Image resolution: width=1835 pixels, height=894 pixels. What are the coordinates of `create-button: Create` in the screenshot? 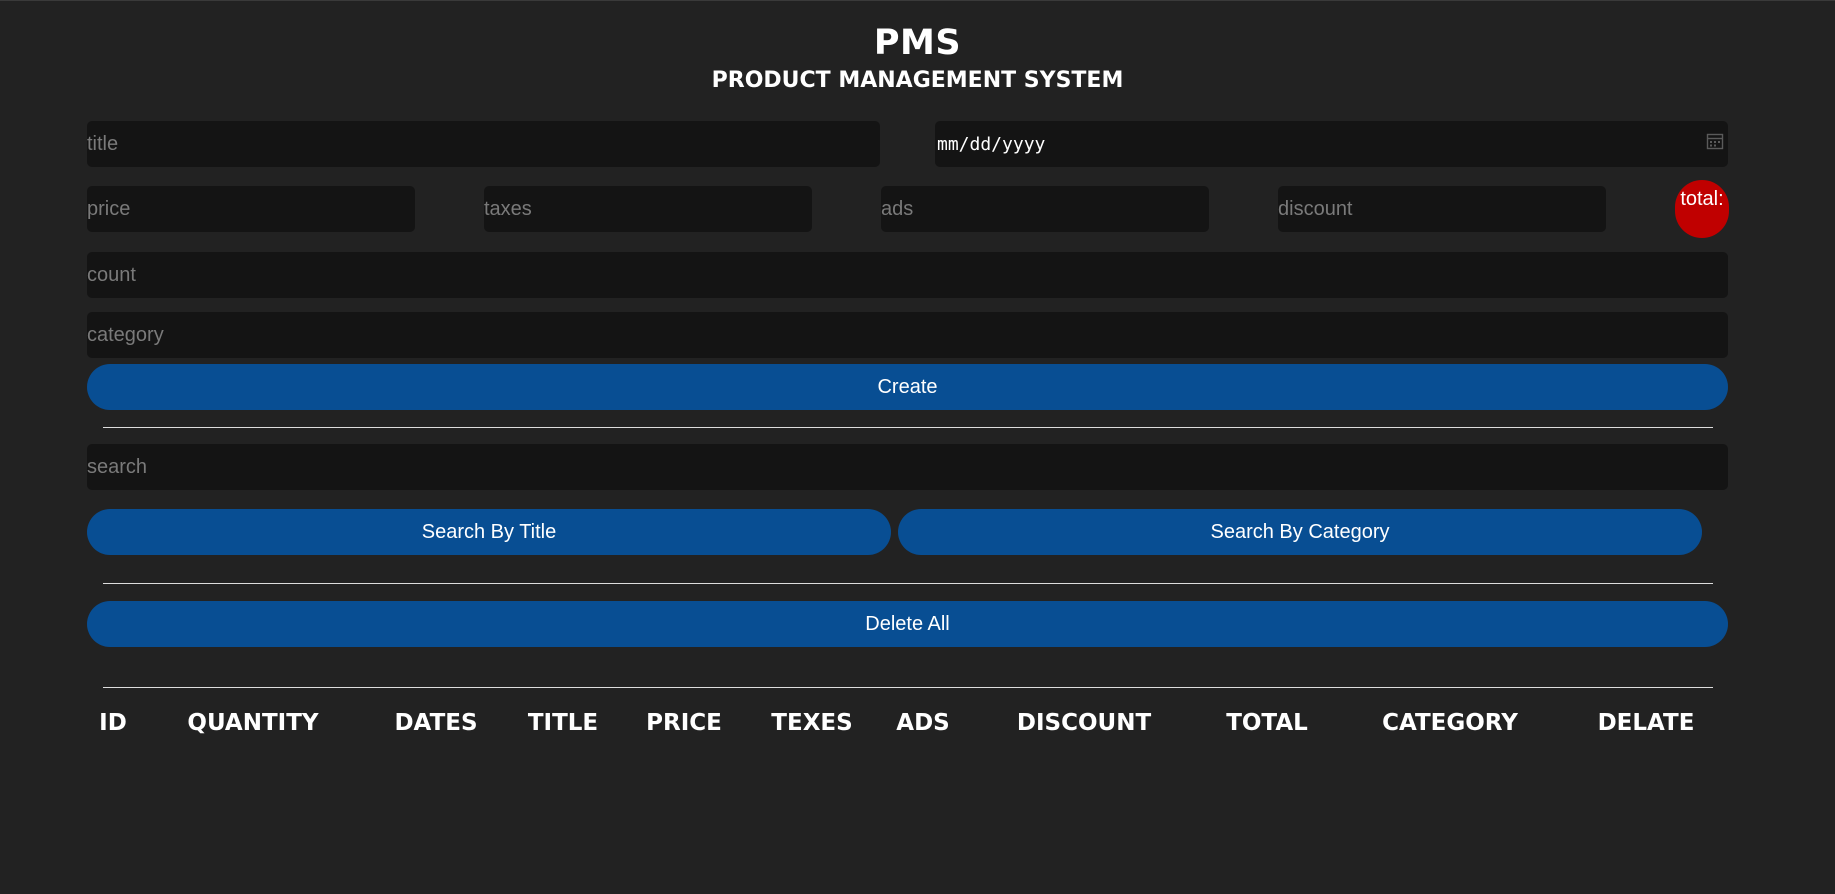 It's located at (907, 387).